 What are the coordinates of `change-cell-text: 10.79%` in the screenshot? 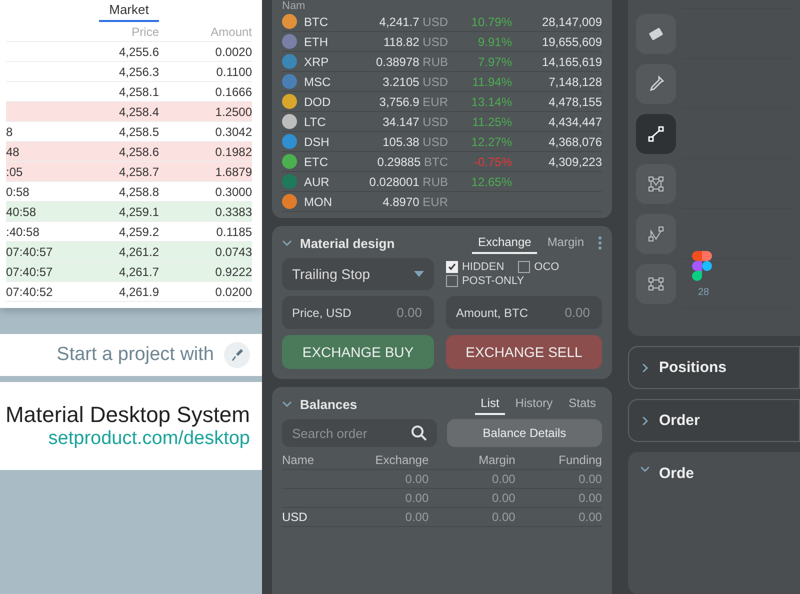 It's located at (491, 21).